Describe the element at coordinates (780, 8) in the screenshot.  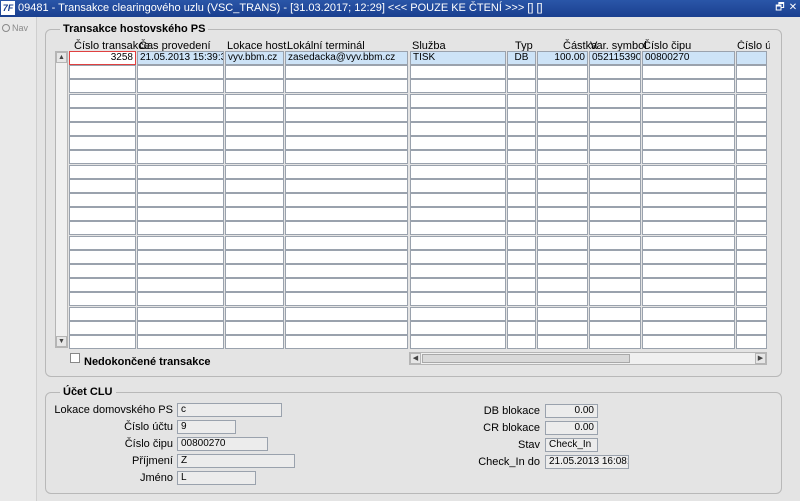
I see `restore-window-button: 🗗` at that location.